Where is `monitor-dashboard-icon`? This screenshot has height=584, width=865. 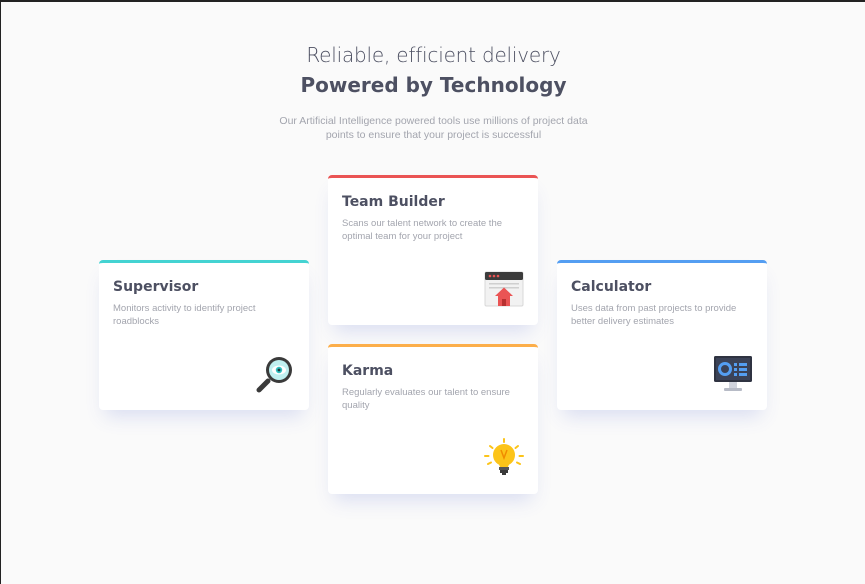
monitor-dashboard-icon is located at coordinates (733, 374).